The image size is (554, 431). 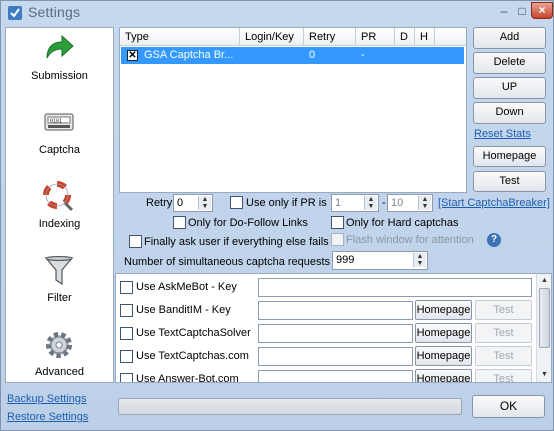 What do you see at coordinates (397, 203) in the screenshot?
I see `pr-max-value: 10` at bounding box center [397, 203].